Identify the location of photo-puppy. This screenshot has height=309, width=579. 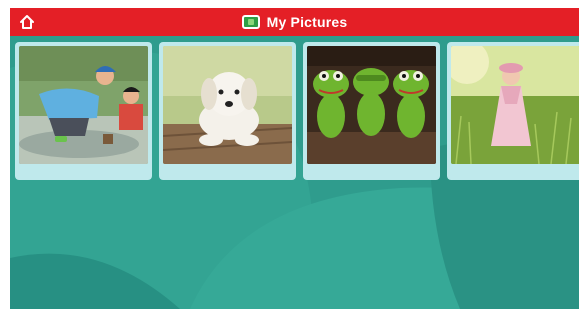
(227, 105).